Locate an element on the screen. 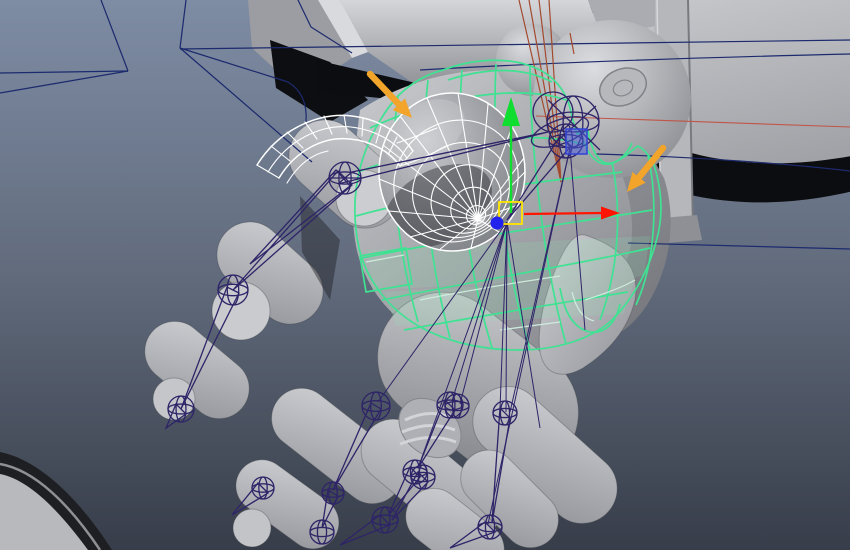 This screenshot has height=550, width=850. selected-joint-highlight is located at coordinates (576, 141).